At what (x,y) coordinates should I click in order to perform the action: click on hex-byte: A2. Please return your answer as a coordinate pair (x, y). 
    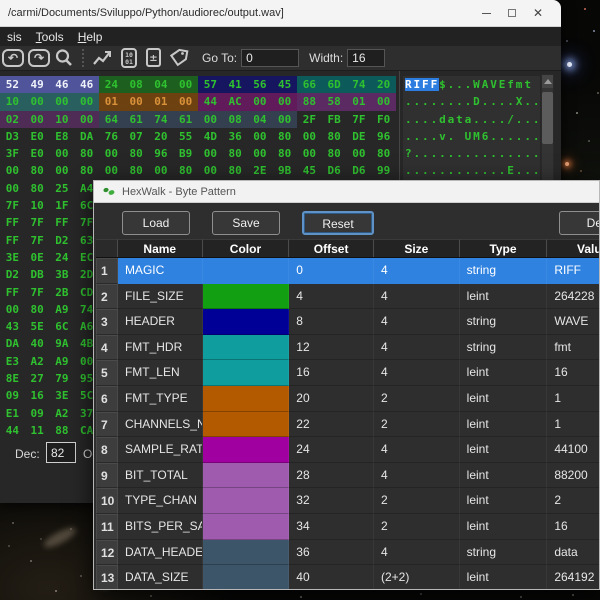
    Looking at the image, I should click on (37, 361).